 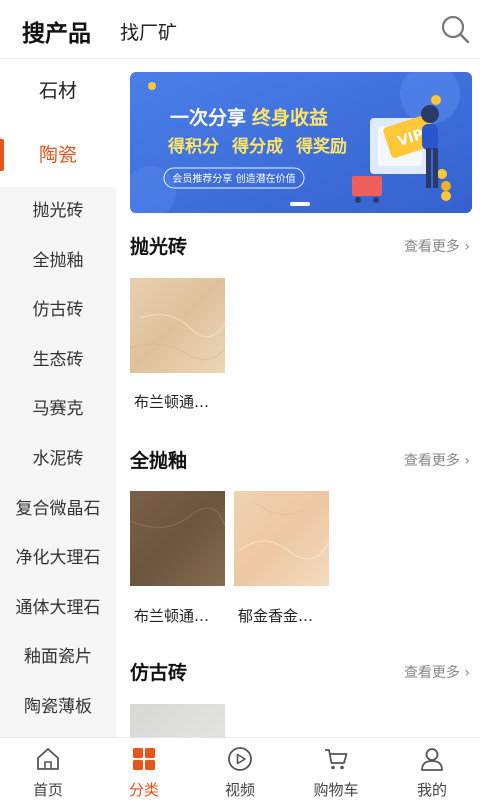 I want to click on banner-line-reward: 得奖励, so click(x=321, y=146).